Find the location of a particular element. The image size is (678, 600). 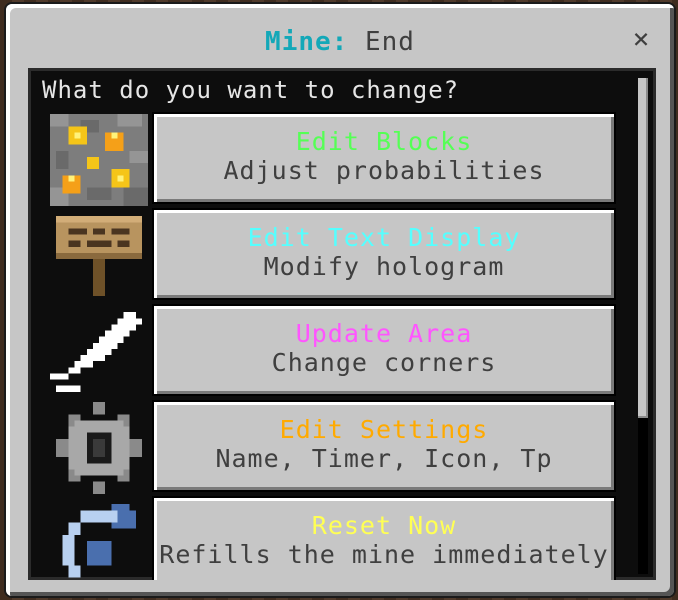

edit-settings-button: Edit Settings Name, Timer, Icon, Tp is located at coordinates (384, 446).